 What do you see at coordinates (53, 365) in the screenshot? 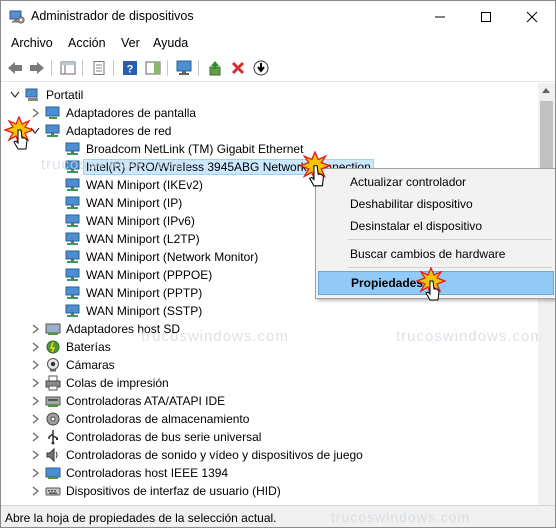
I see `camera-icon` at bounding box center [53, 365].